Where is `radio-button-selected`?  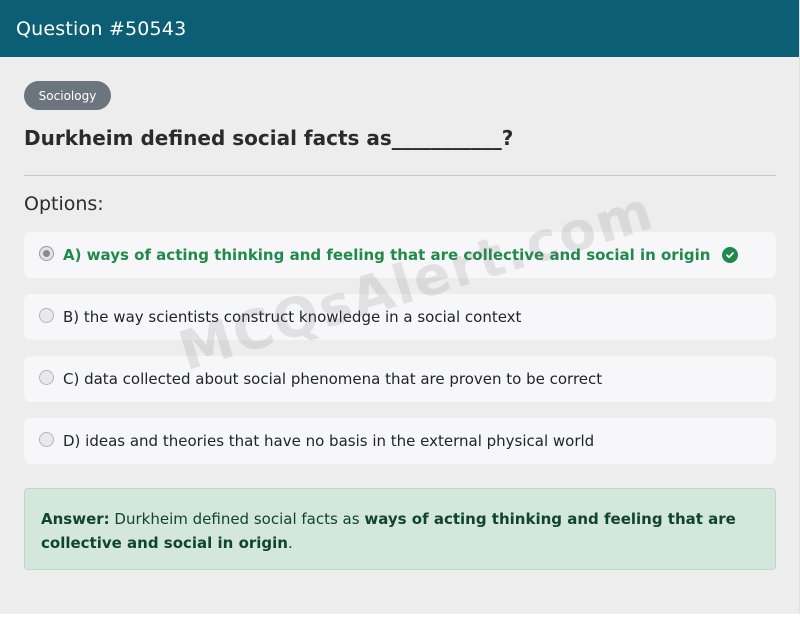 radio-button-selected is located at coordinates (46, 253).